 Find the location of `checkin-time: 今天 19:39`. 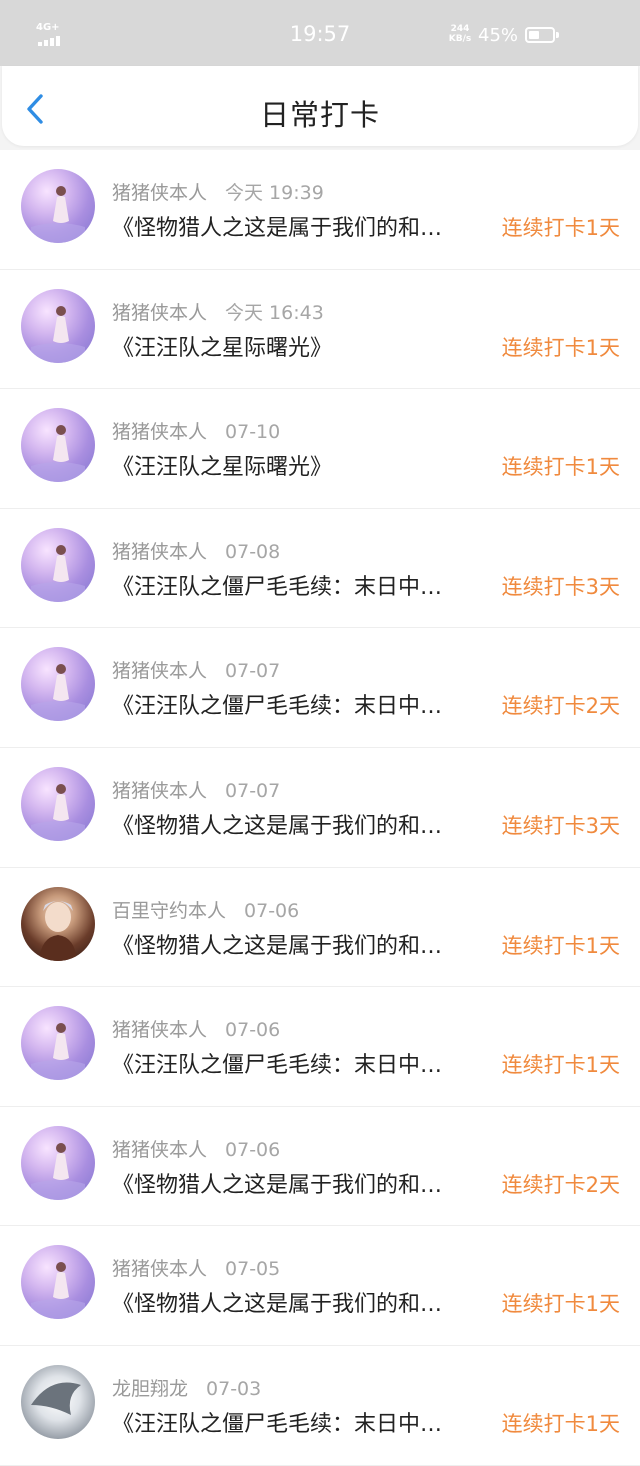

checkin-time: 今天 19:39 is located at coordinates (274, 193).